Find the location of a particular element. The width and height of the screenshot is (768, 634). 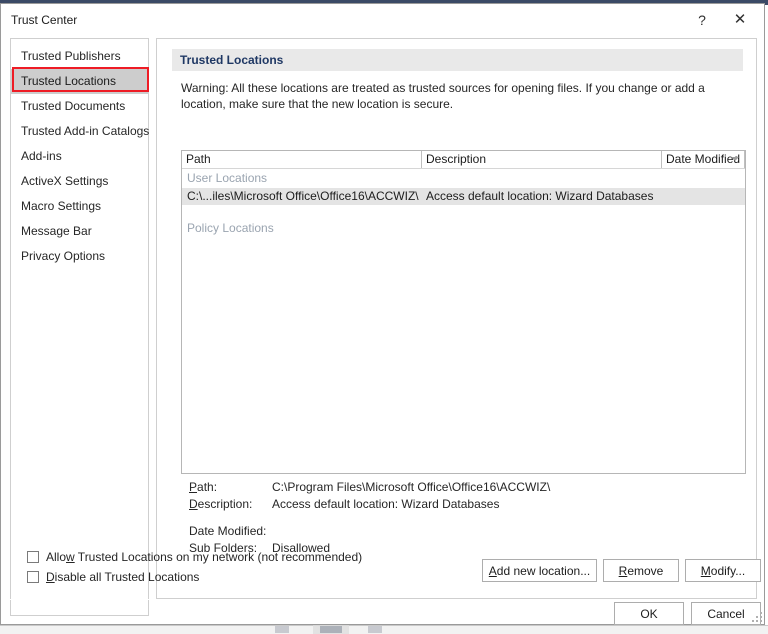

column-header-path: Path is located at coordinates (302, 159).